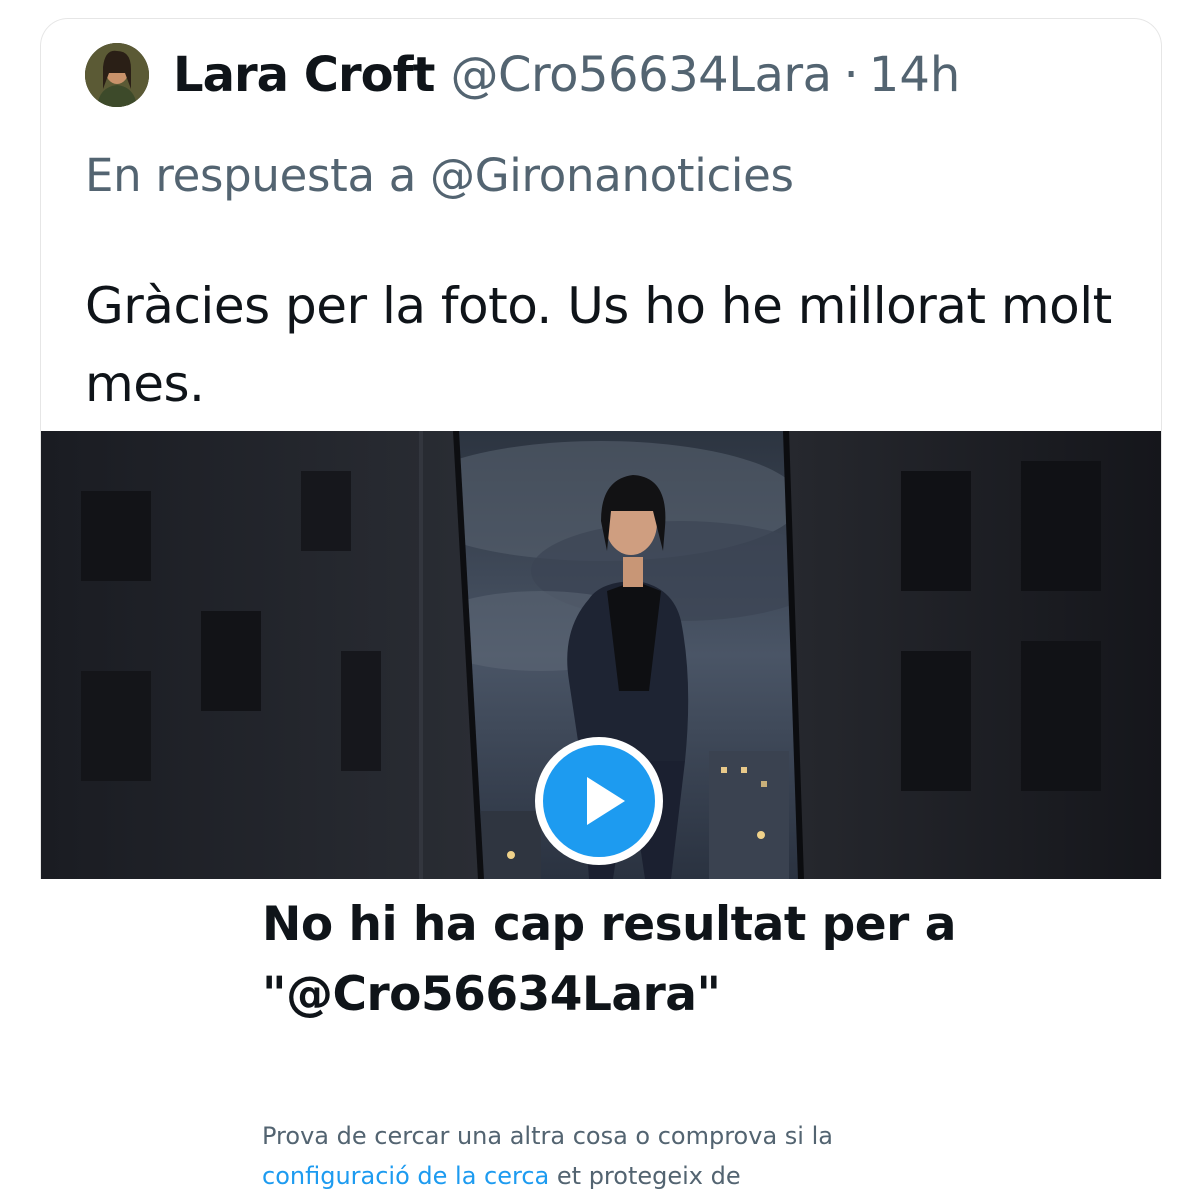  Describe the element at coordinates (251, 175) in the screenshot. I see `reply-prefix: En respuesta a` at that location.